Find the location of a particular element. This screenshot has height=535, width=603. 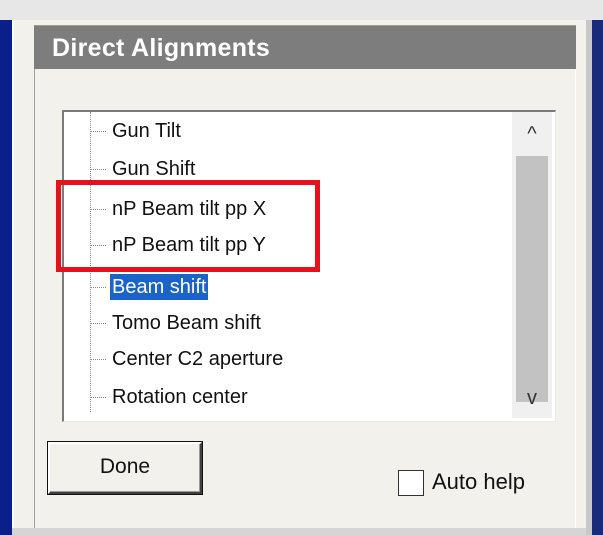

annotation-highlight-box is located at coordinates (188, 226).